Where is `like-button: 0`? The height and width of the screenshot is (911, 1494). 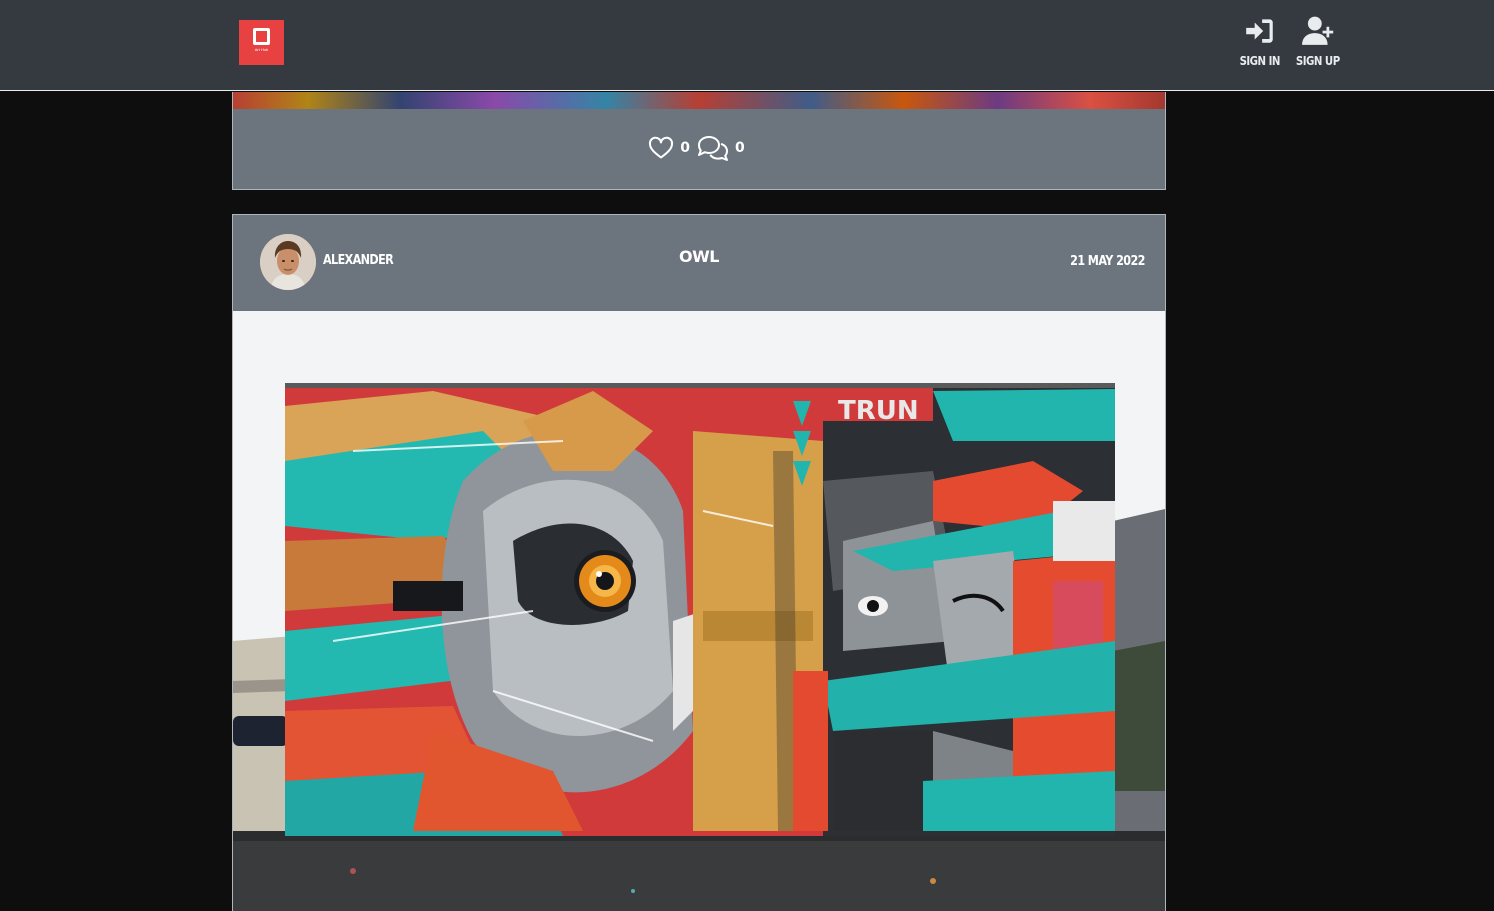 like-button: 0 is located at coordinates (671, 148).